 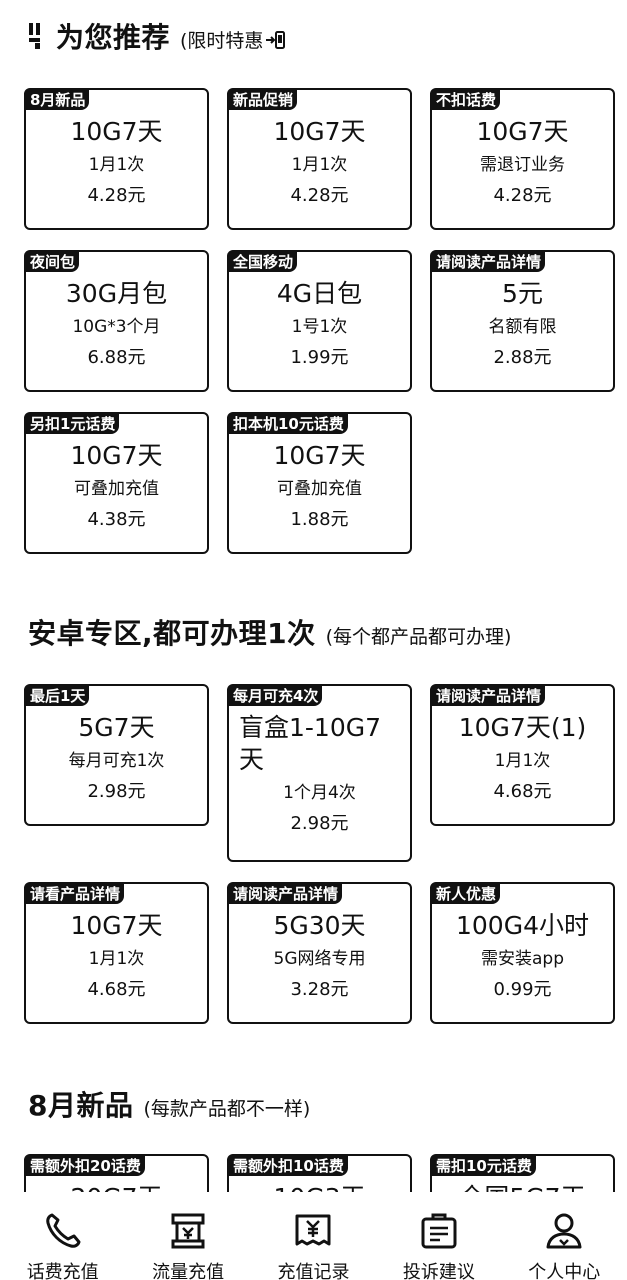 I want to click on product-price: 2.88元, so click(x=522, y=357).